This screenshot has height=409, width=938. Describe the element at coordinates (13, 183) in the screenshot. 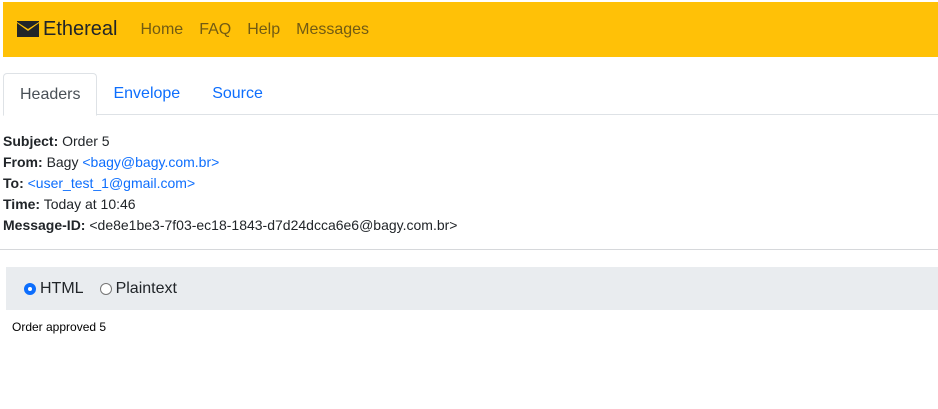

I see `to-label: To:` at that location.